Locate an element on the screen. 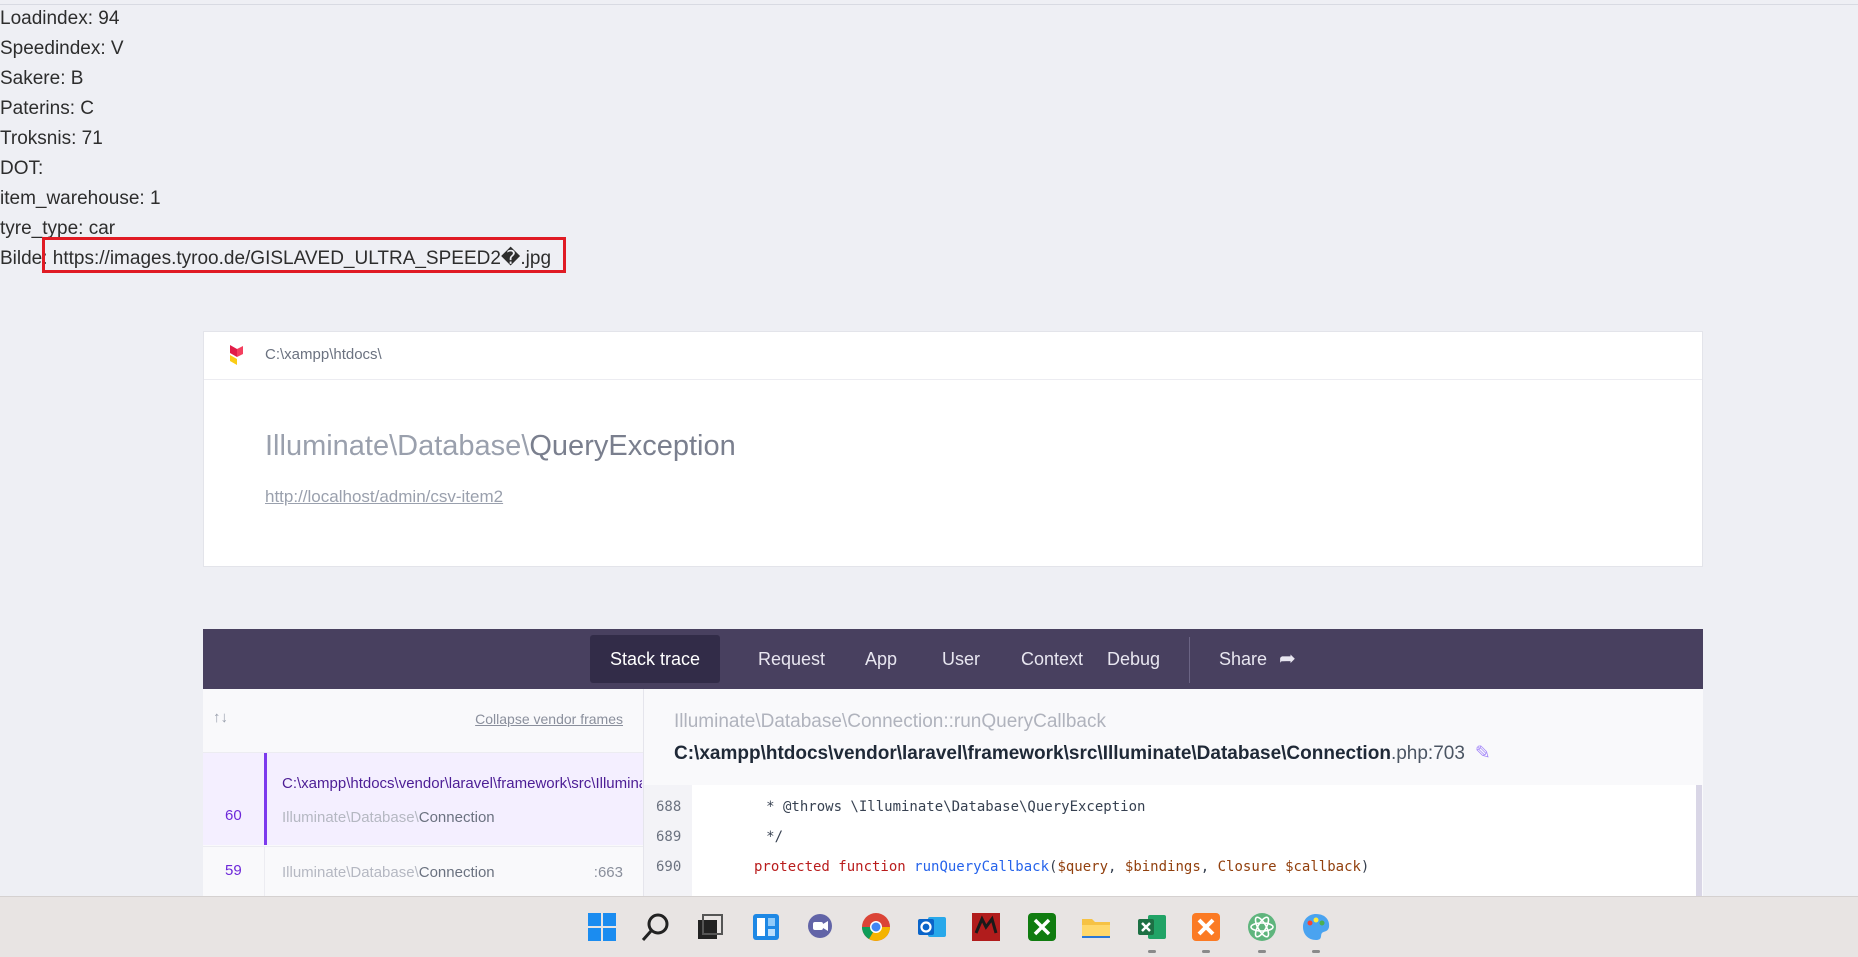 This screenshot has width=1858, height=957. dump-line: Loadindex: 94 is located at coordinates (60, 18).